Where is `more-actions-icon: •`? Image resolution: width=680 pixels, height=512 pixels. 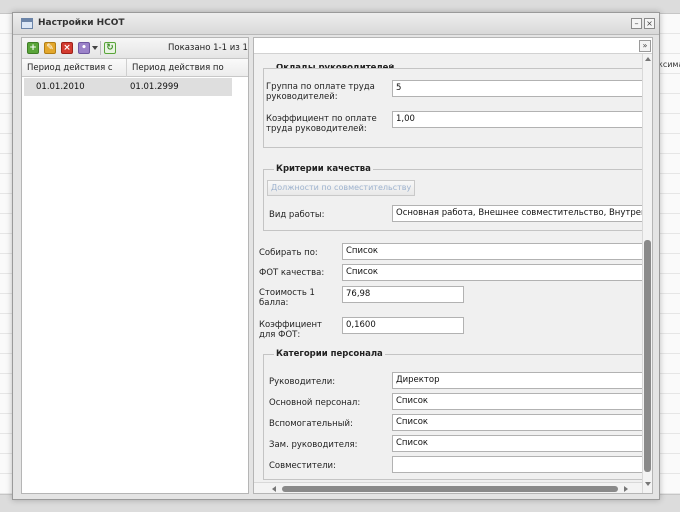
more-actions-icon: • is located at coordinates (84, 48).